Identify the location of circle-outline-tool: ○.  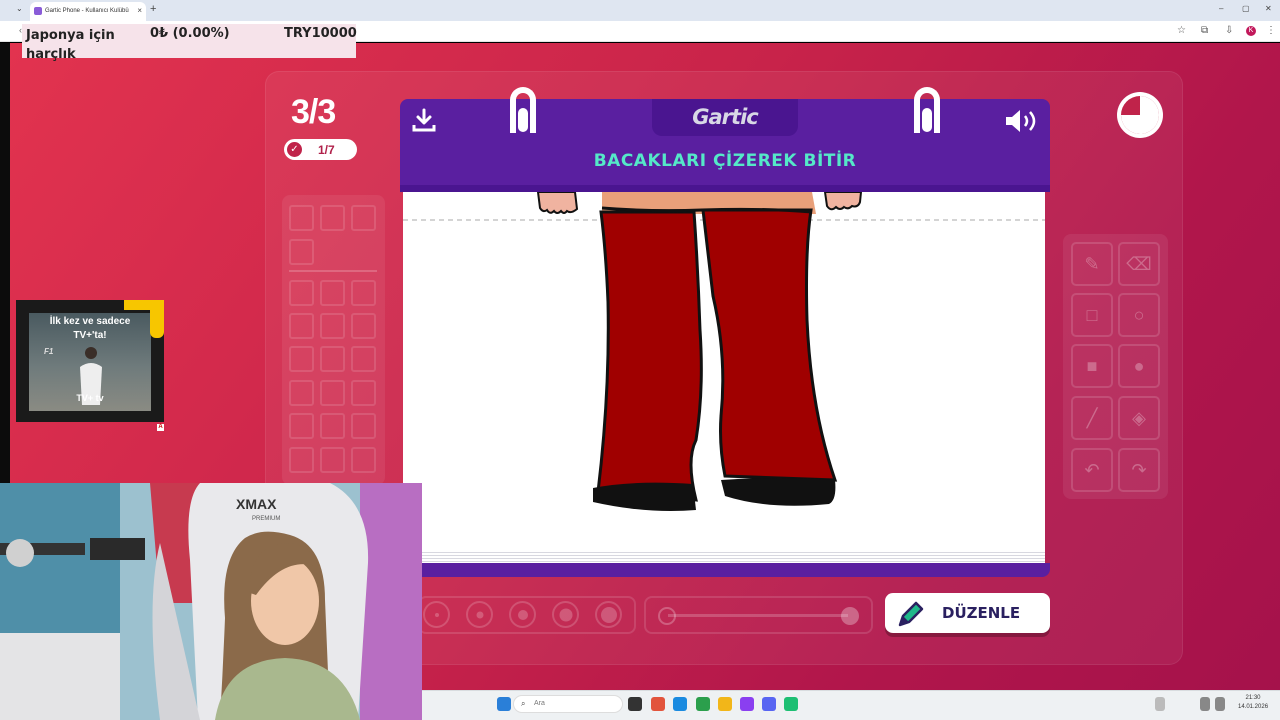
(1139, 315).